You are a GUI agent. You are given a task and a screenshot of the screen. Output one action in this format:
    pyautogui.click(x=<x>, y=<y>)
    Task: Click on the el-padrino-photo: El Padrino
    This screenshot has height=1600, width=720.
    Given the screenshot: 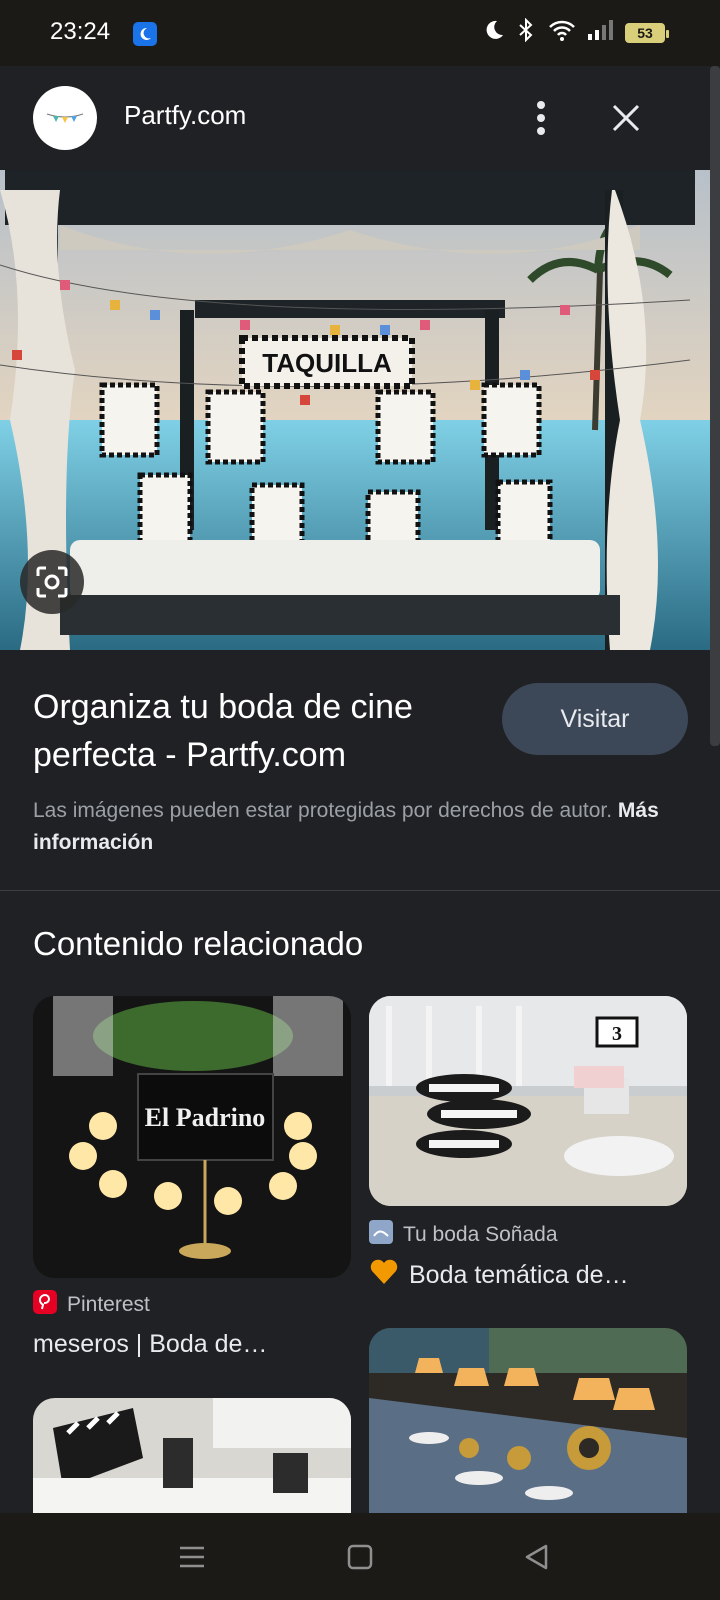 What is the action you would take?
    pyautogui.click(x=192, y=1137)
    